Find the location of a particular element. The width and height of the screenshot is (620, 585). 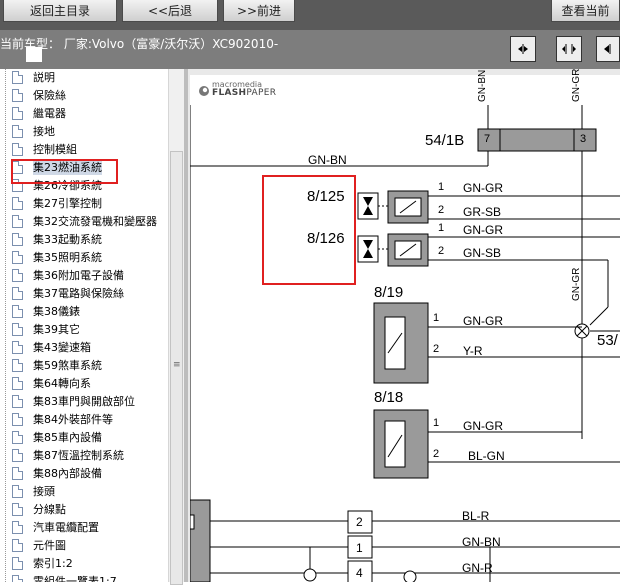

tree-item-label: 集39其它 is located at coordinates (56, 329).